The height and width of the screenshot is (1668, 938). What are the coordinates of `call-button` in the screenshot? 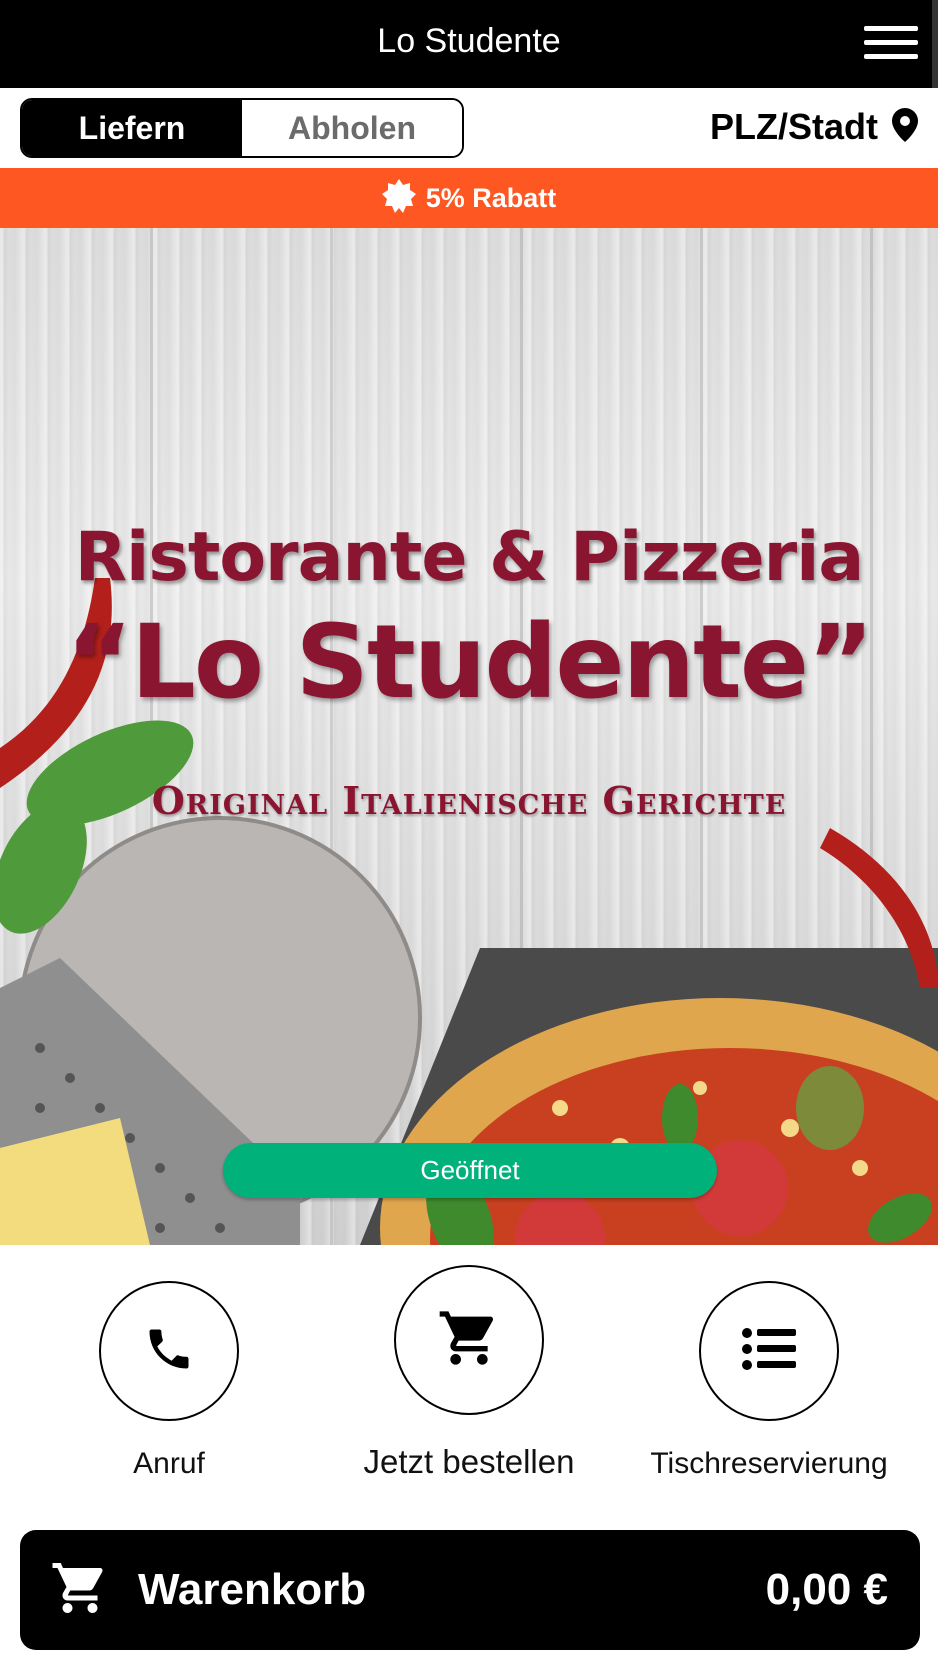 It's located at (169, 1351).